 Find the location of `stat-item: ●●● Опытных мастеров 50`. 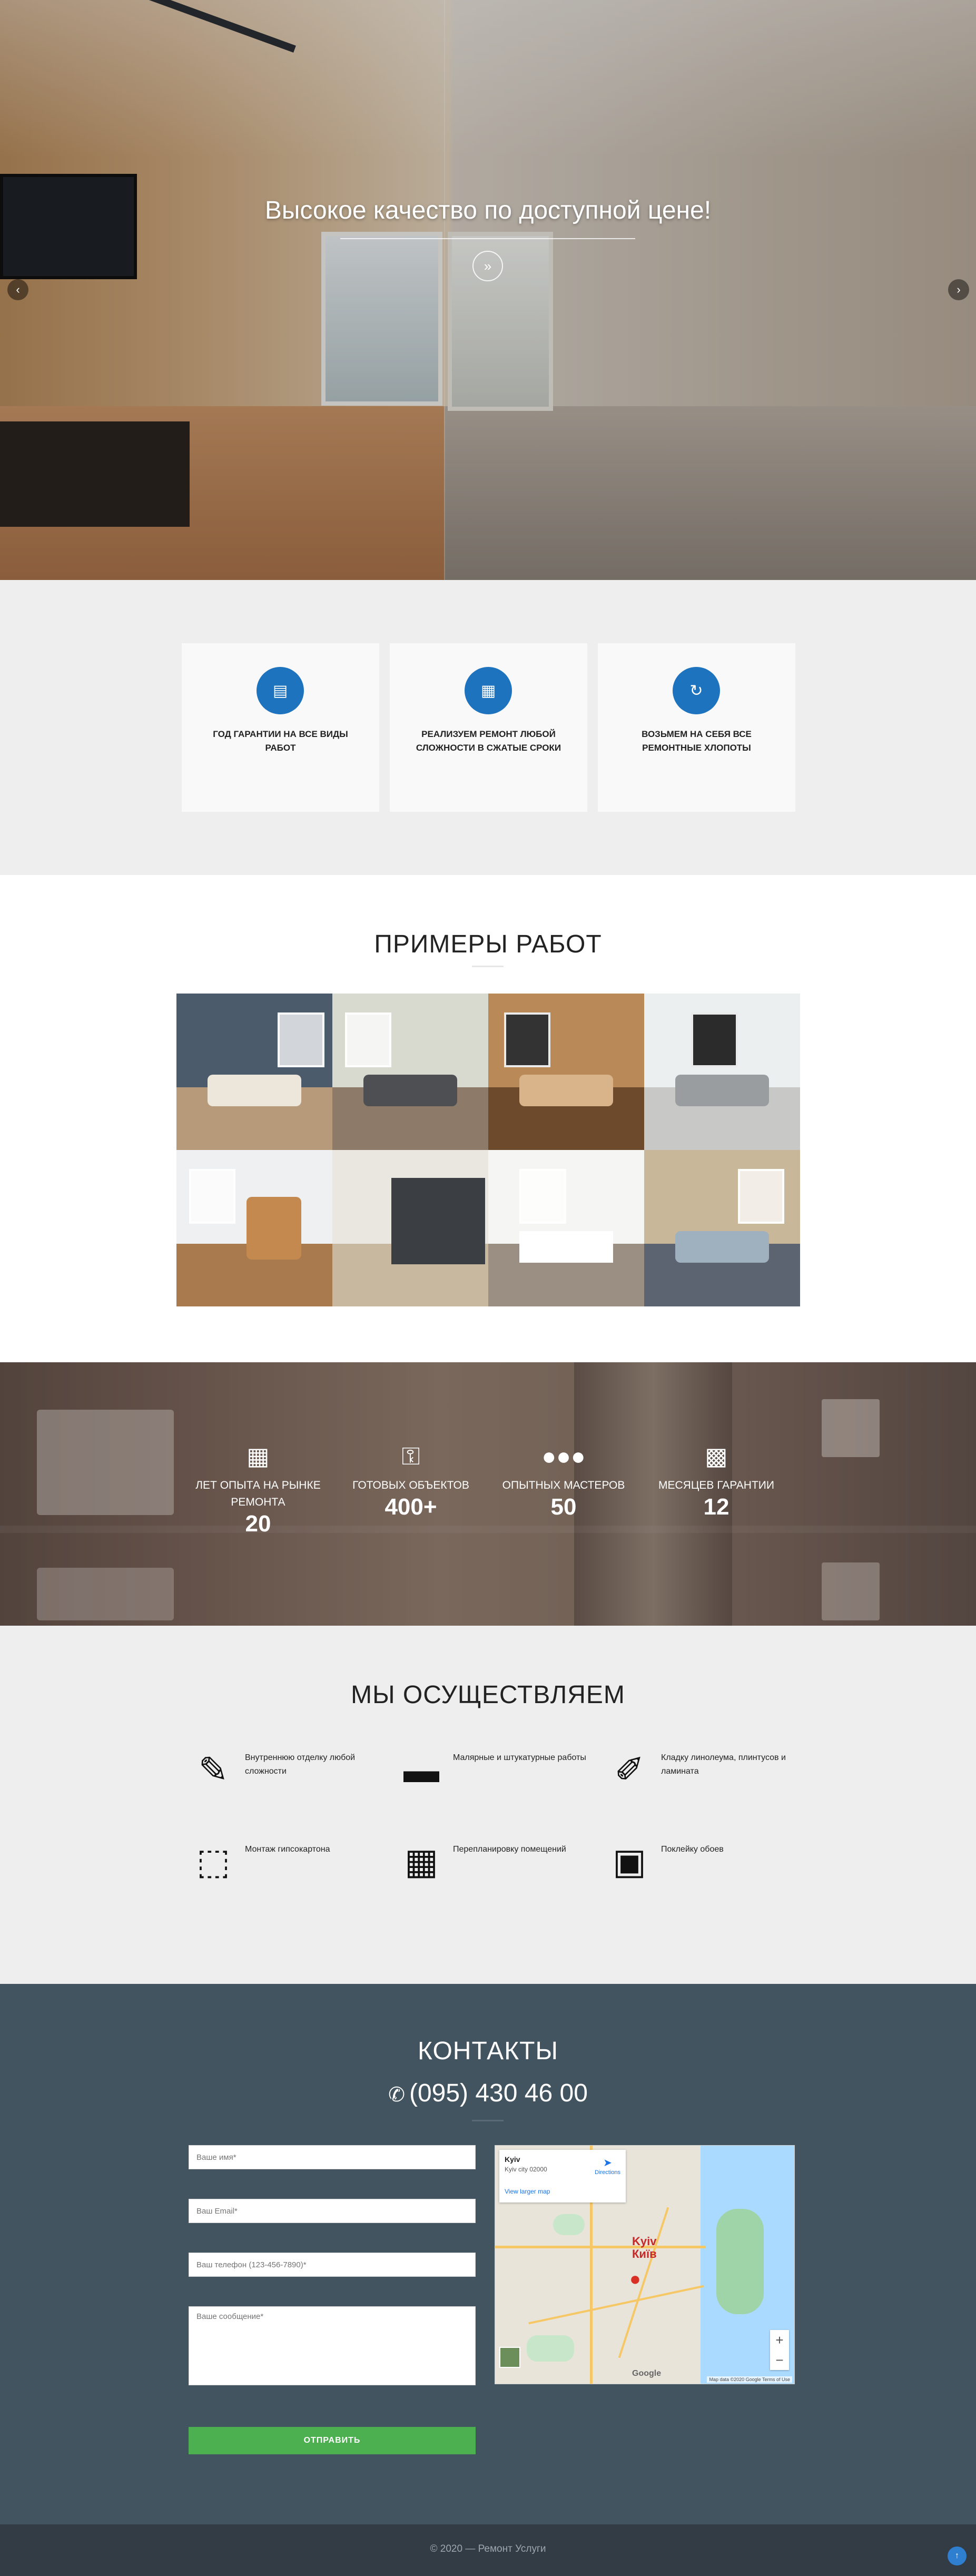

stat-item: ●●● Опытных мастеров 50 is located at coordinates (563, 1480).